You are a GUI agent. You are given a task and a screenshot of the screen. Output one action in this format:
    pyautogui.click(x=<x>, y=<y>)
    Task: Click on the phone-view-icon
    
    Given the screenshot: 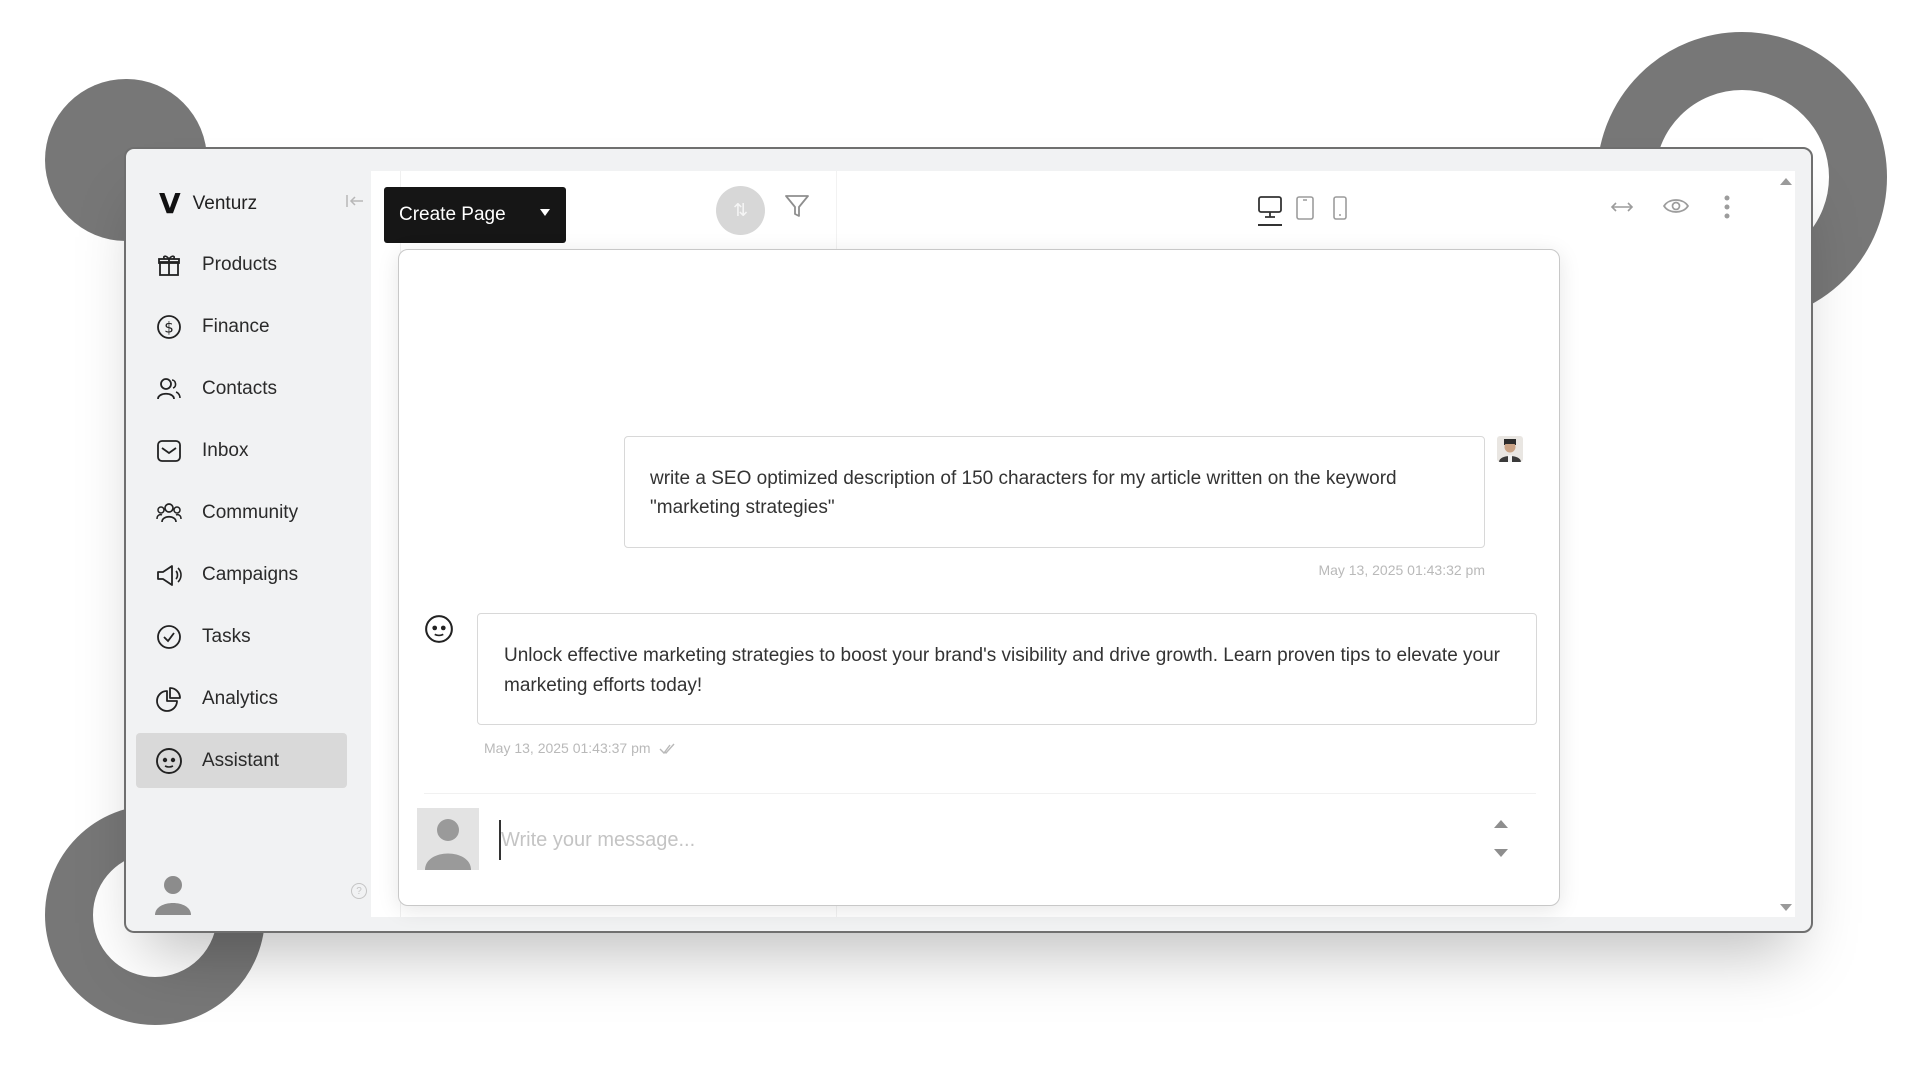 What is the action you would take?
    pyautogui.click(x=1340, y=208)
    